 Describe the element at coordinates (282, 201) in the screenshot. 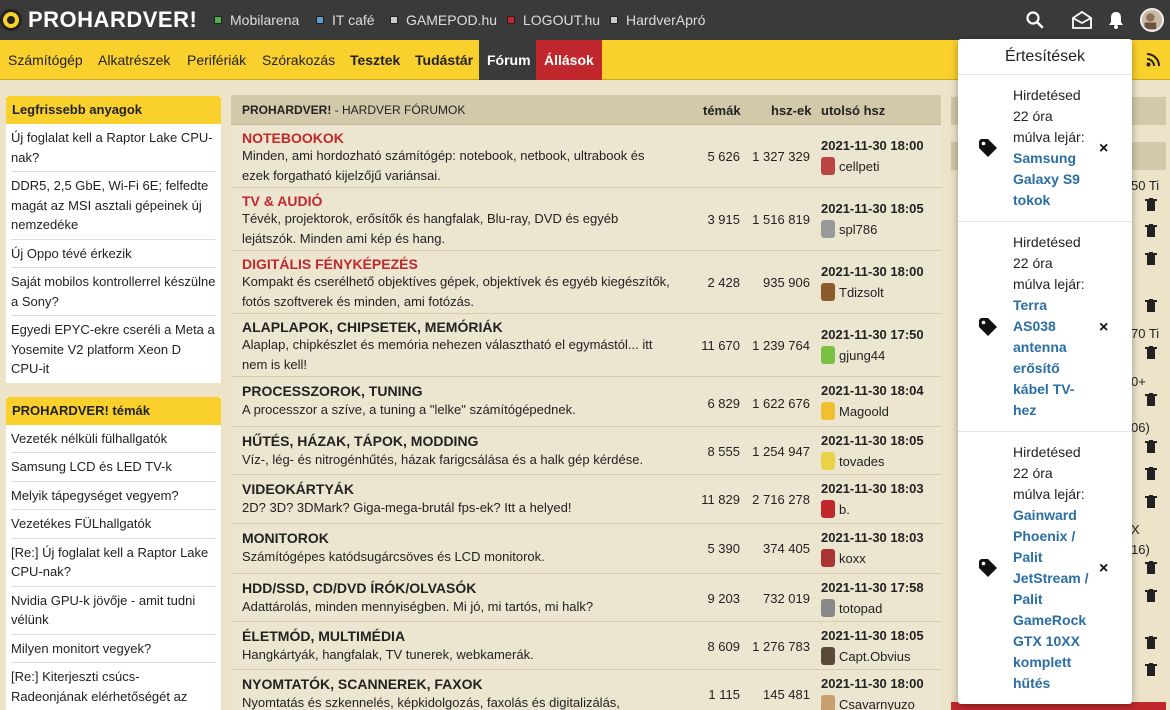

I see `forum-name: TV & AUDIÓ` at that location.